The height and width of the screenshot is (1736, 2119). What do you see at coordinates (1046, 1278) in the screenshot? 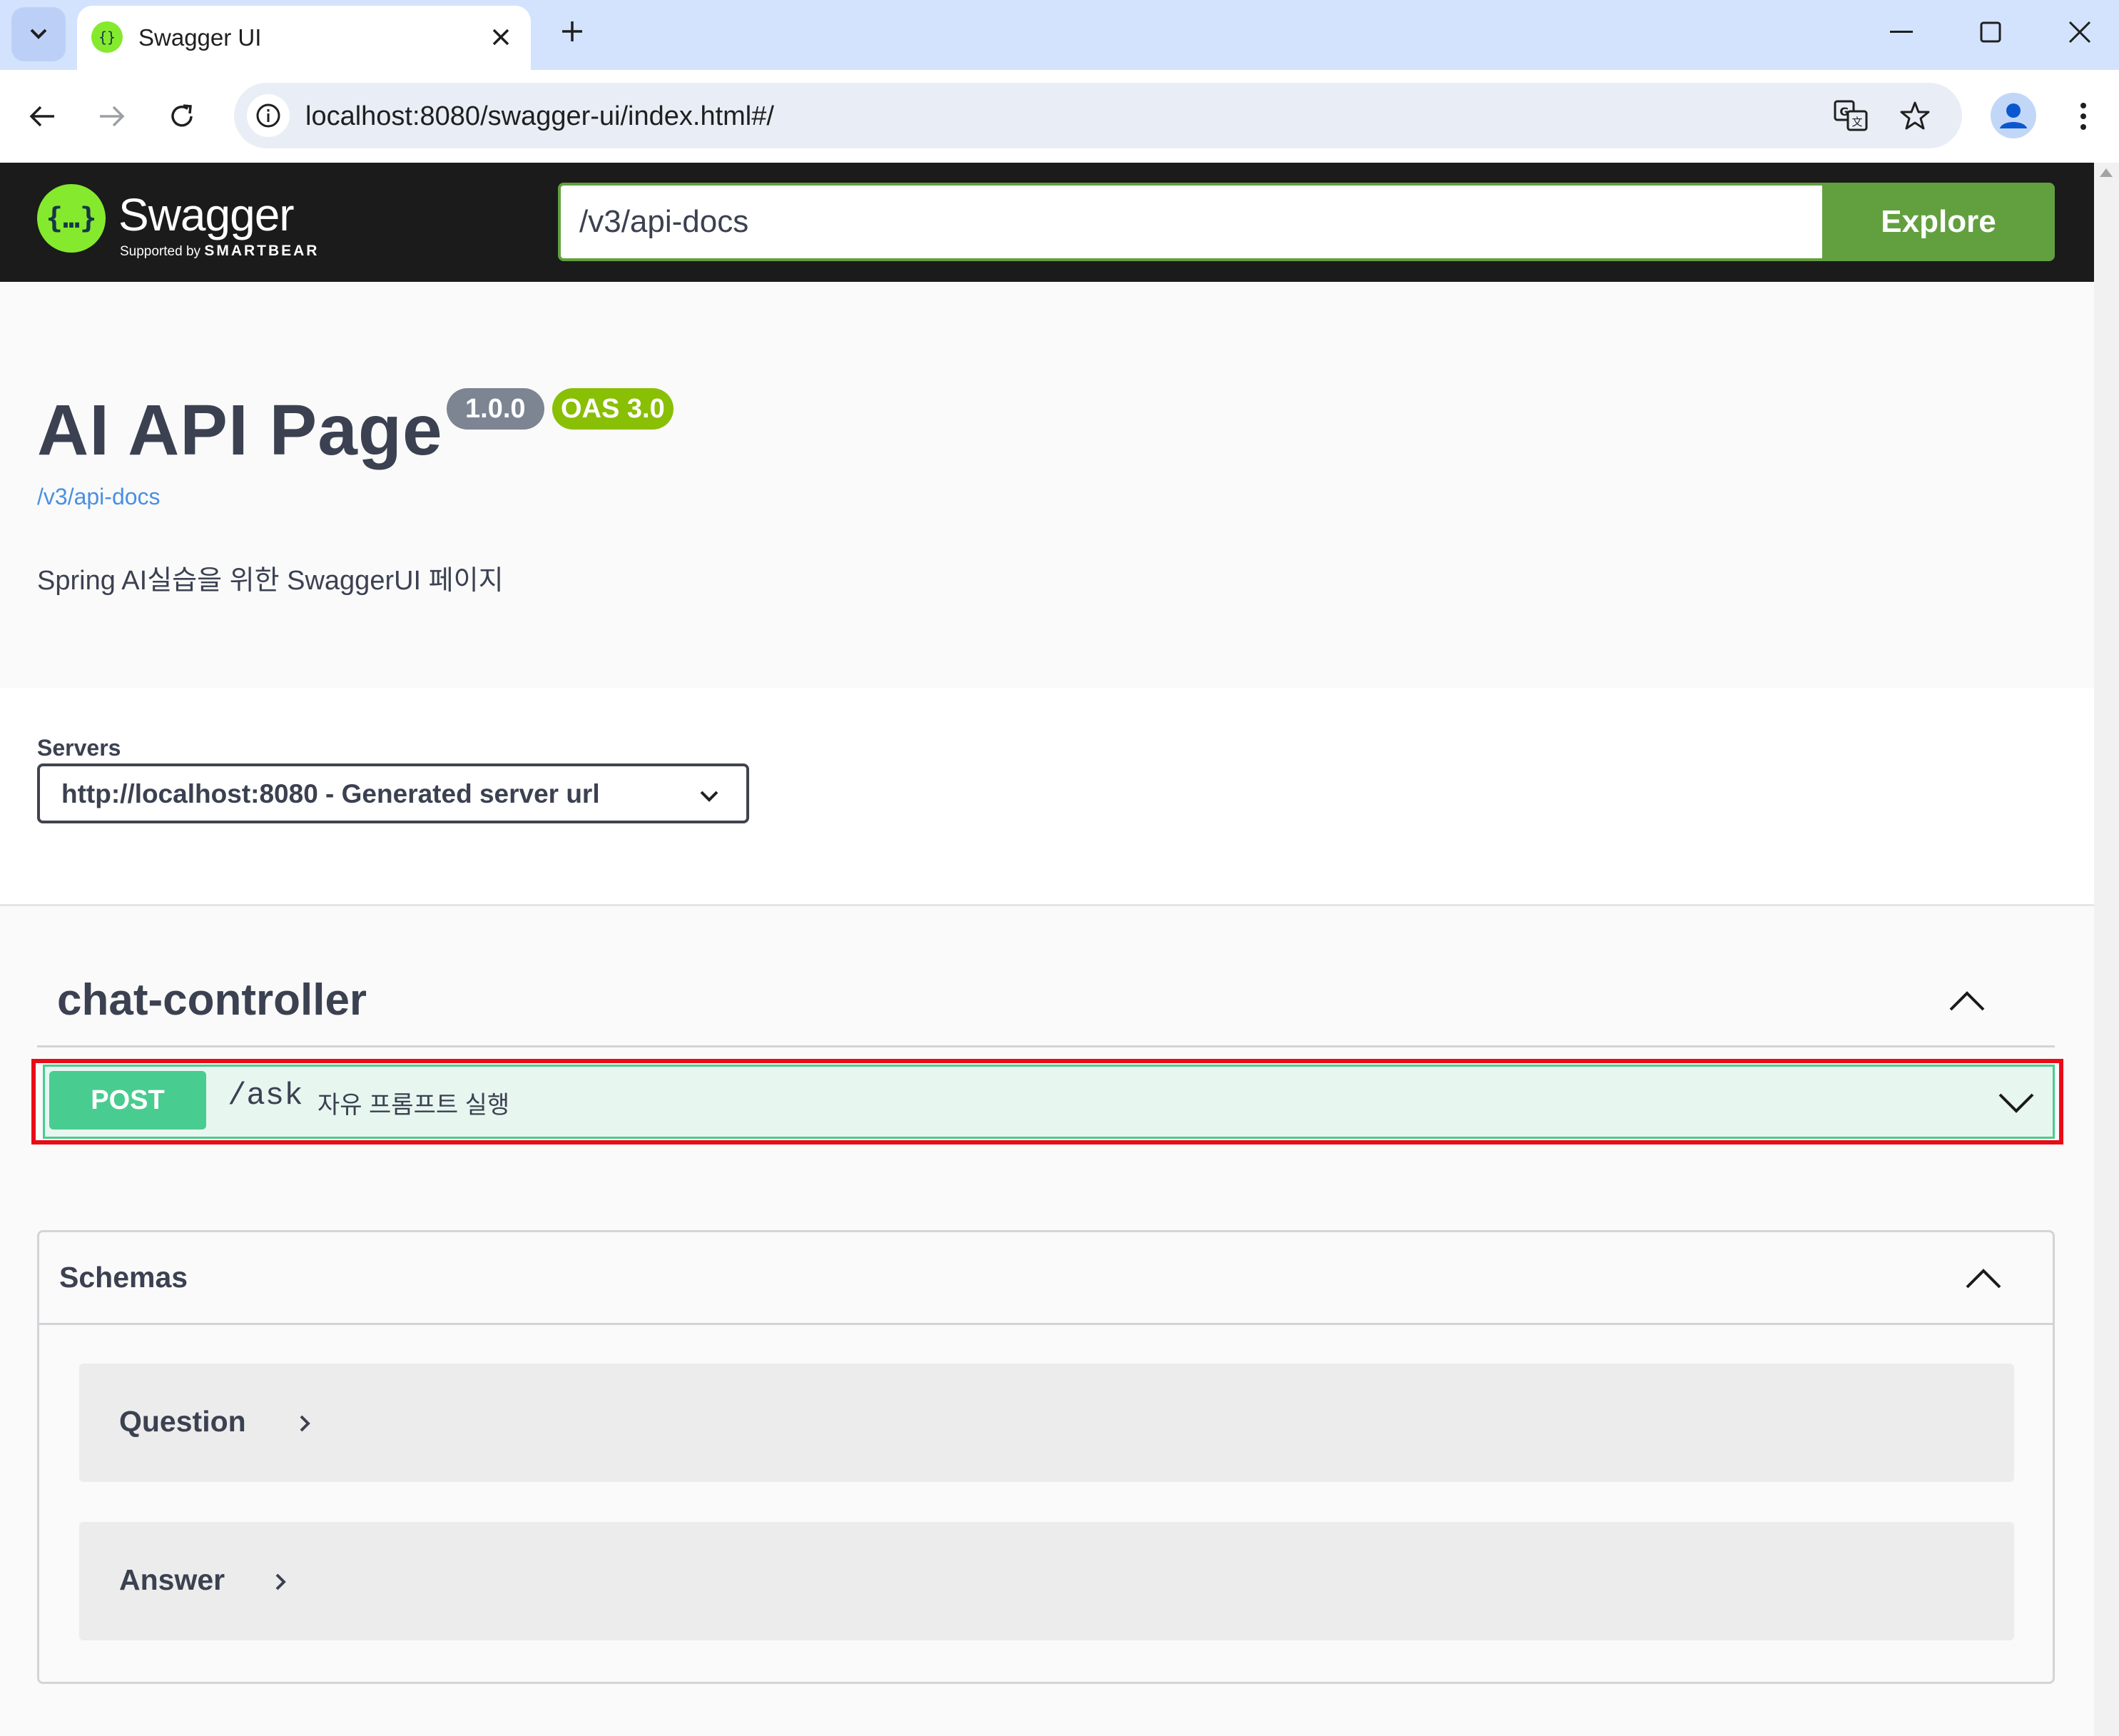
I see `schemas-header: Schemas` at bounding box center [1046, 1278].